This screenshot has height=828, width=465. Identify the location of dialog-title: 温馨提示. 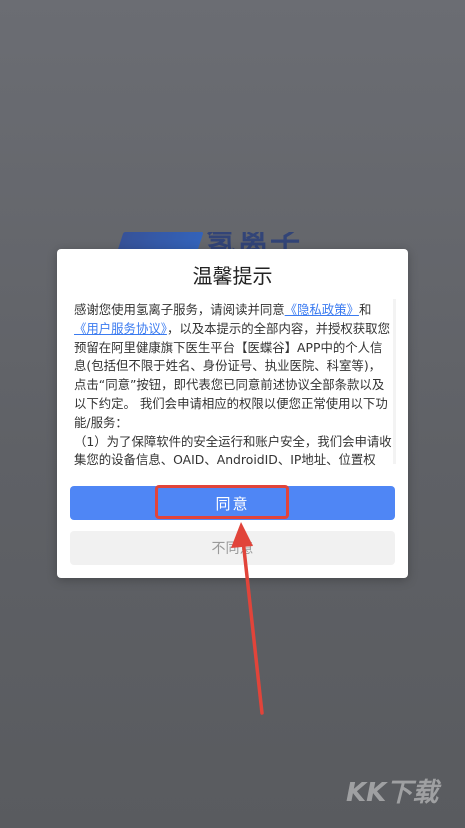
(232, 276).